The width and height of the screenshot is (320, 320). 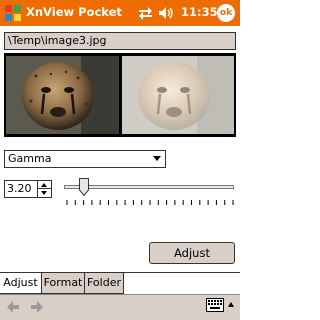 I want to click on ok-button: ok, so click(x=226, y=13).